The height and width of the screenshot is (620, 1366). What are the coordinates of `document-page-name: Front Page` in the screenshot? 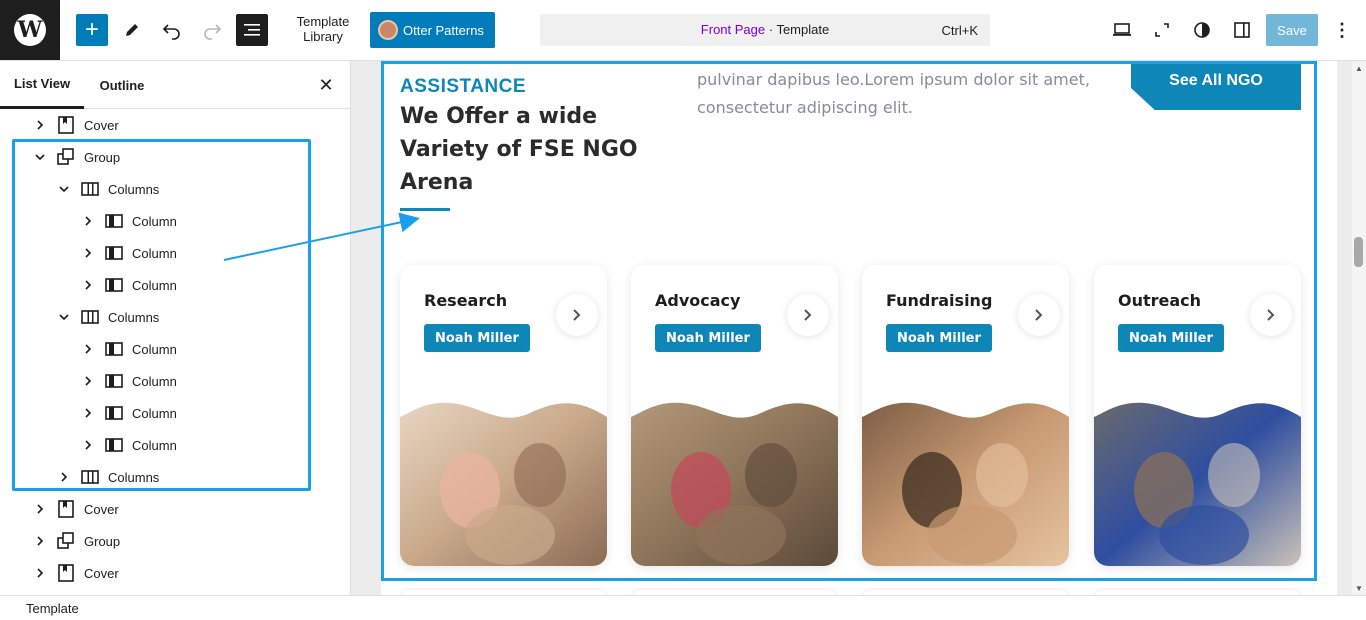 It's located at (733, 29).